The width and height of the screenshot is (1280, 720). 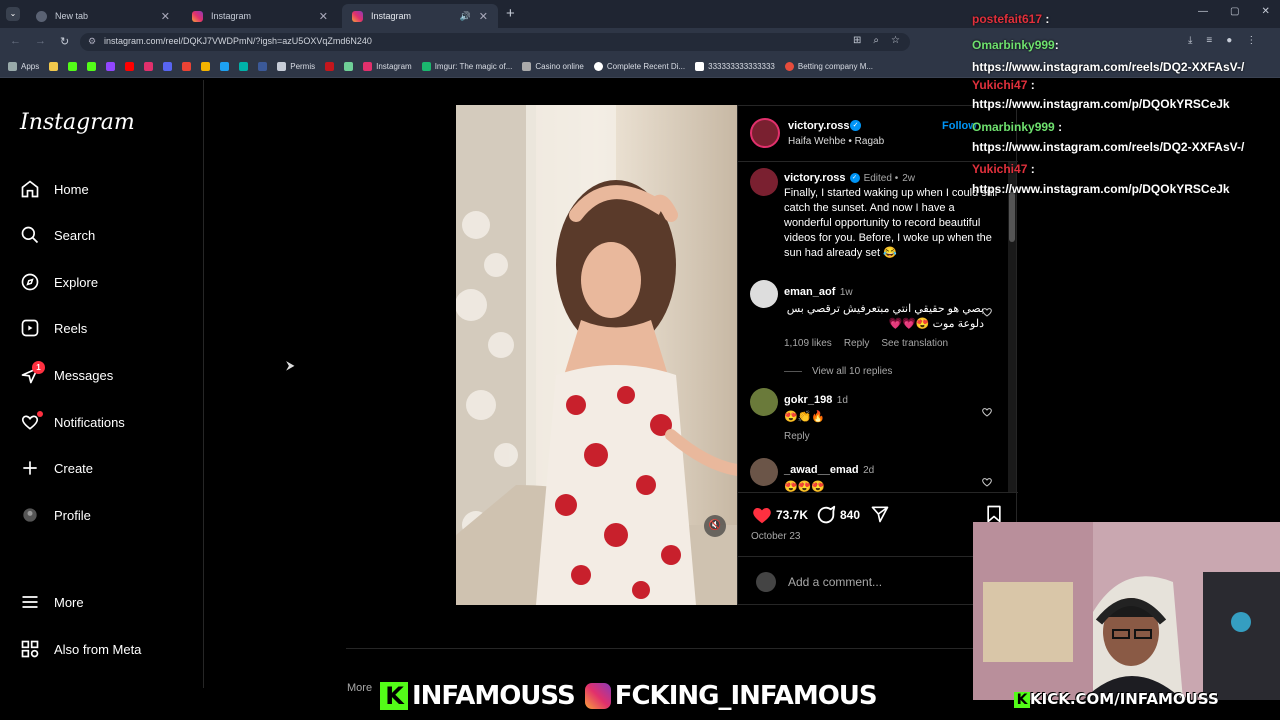 What do you see at coordinates (80, 649) in the screenshot?
I see `sidebar-item-also-from-meta: Also from Meta` at bounding box center [80, 649].